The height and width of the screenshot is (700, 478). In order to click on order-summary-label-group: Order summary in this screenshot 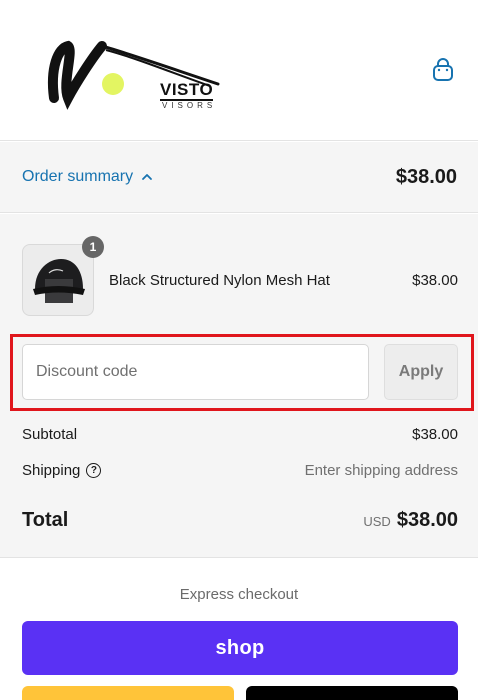, I will do `click(87, 177)`.